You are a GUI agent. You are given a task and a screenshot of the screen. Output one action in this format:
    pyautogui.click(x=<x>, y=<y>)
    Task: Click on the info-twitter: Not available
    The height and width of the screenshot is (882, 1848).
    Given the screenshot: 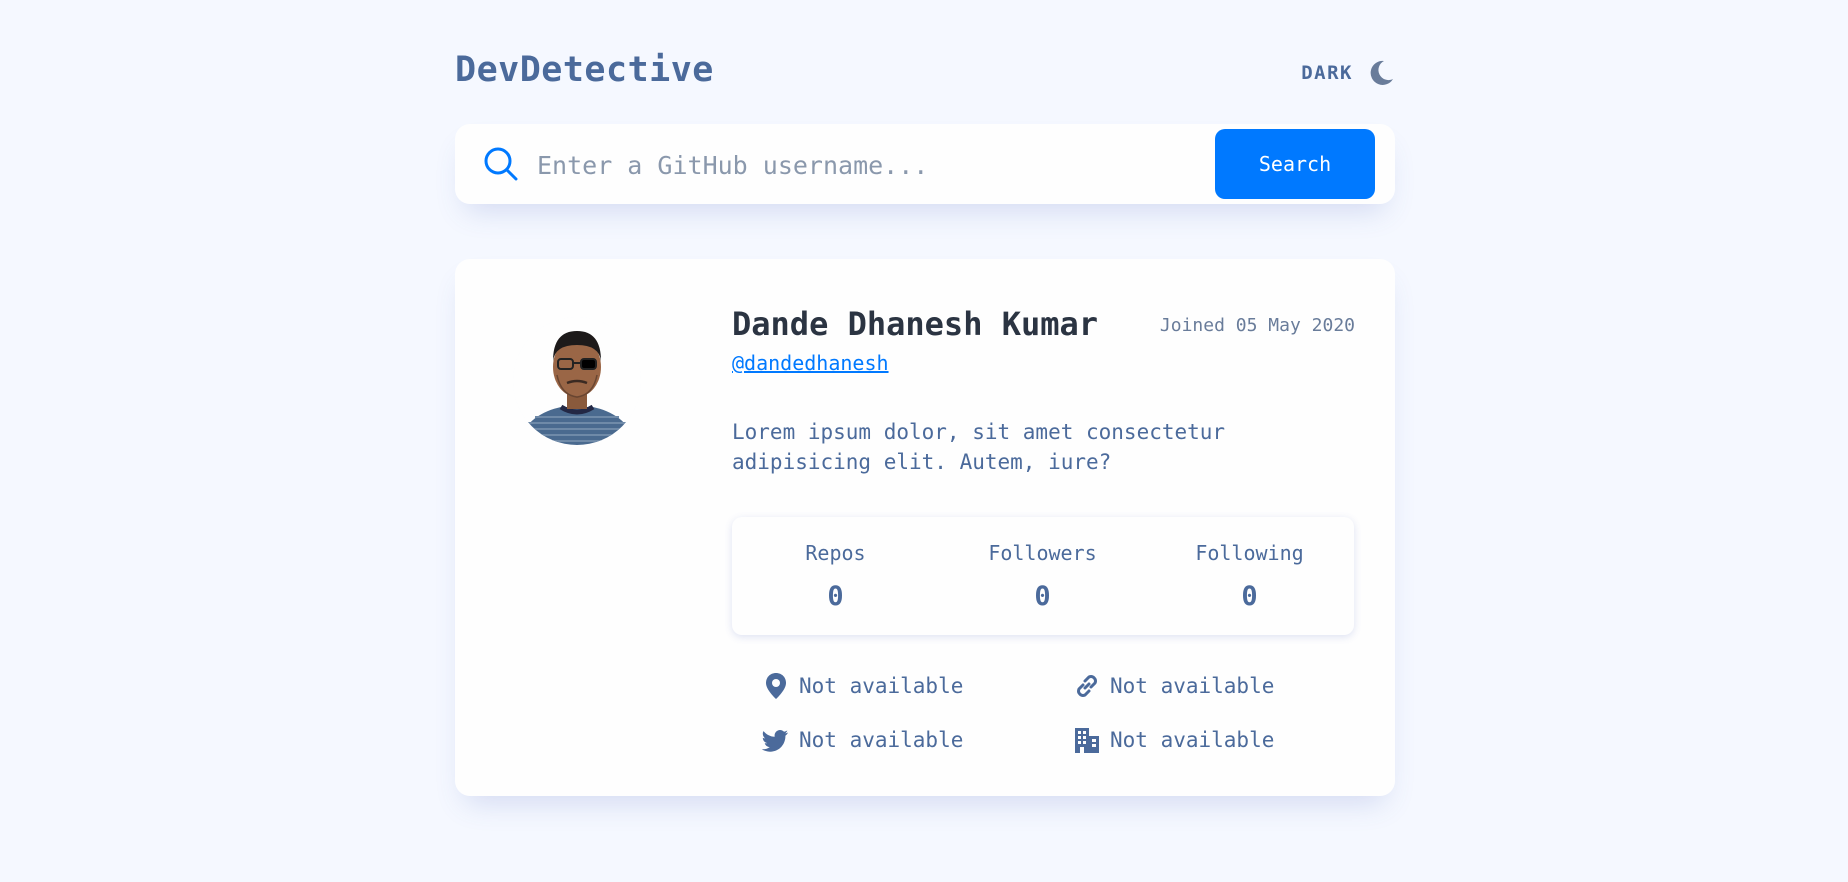 What is the action you would take?
    pyautogui.click(x=862, y=740)
    